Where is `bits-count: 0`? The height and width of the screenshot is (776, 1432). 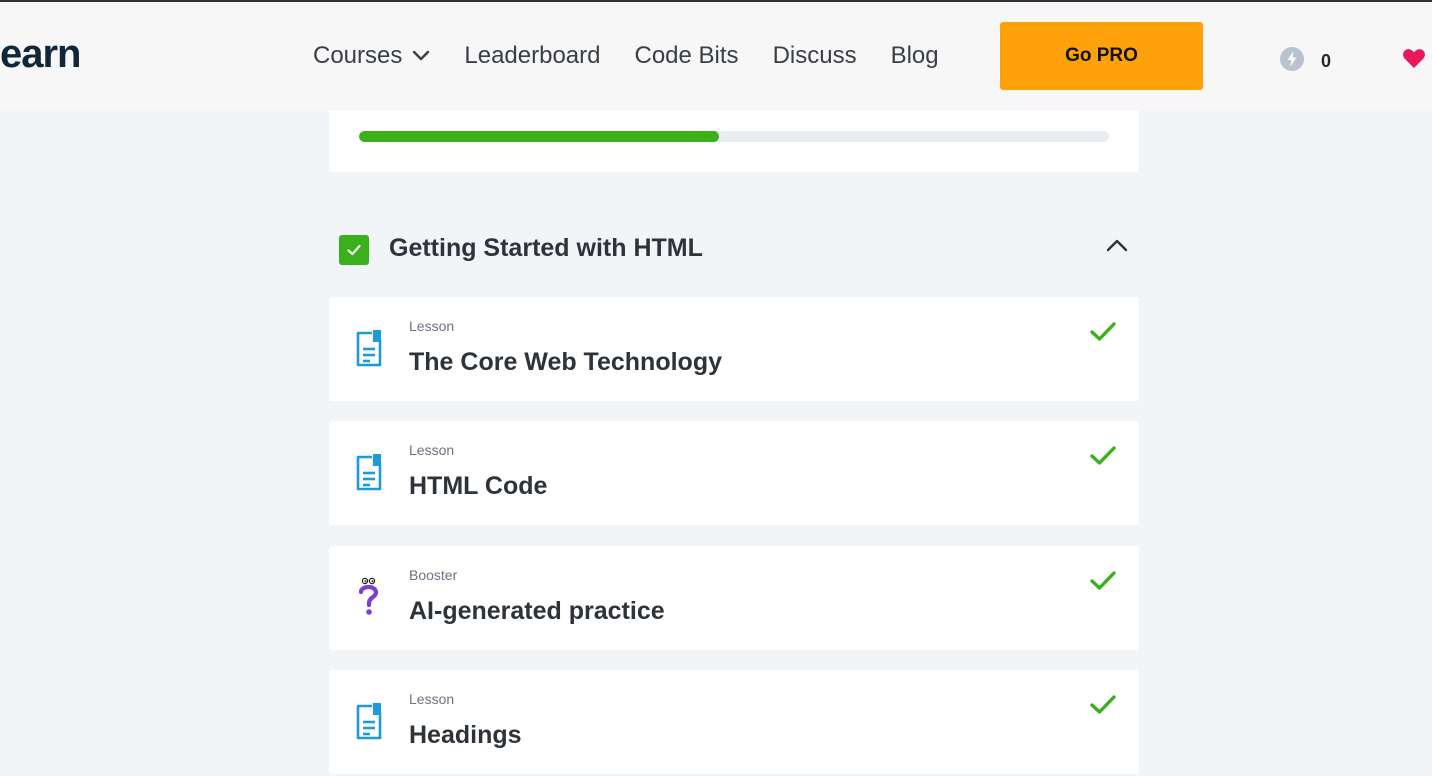
bits-count: 0 is located at coordinates (1326, 61).